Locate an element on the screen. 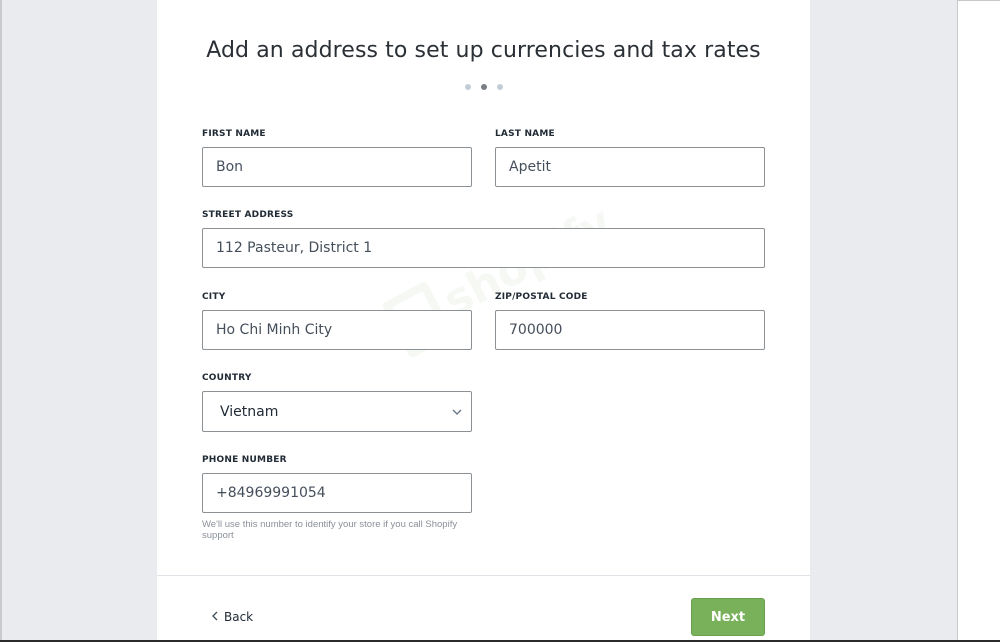 This screenshot has height=642, width=1000. back-button: Back is located at coordinates (232, 617).